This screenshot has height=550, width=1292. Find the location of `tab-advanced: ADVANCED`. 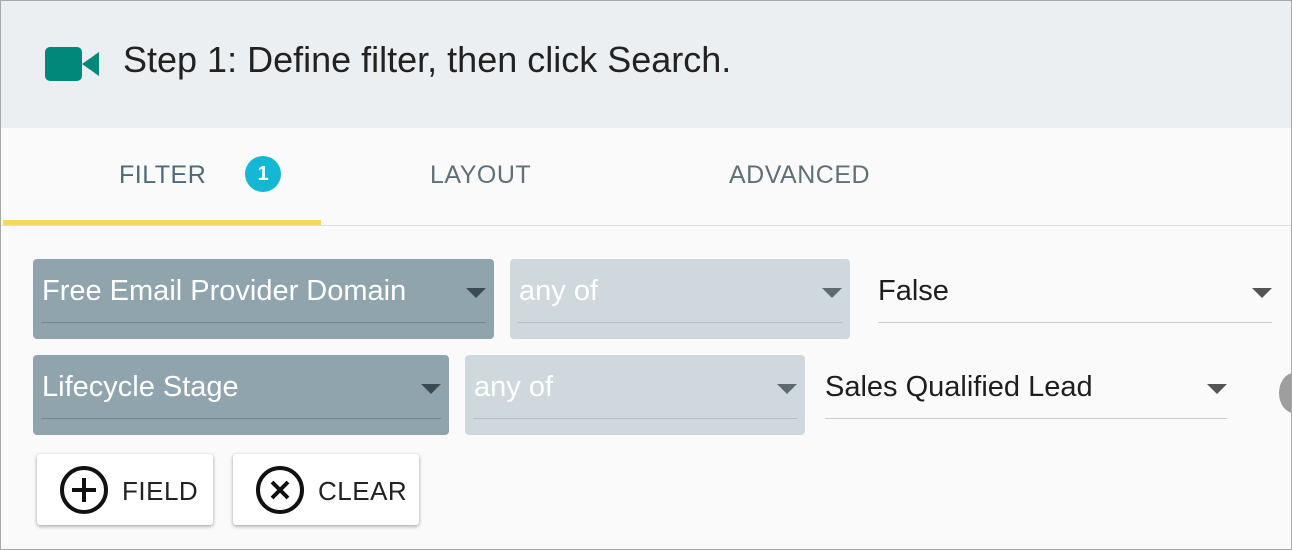

tab-advanced: ADVANCED is located at coordinates (799, 175).